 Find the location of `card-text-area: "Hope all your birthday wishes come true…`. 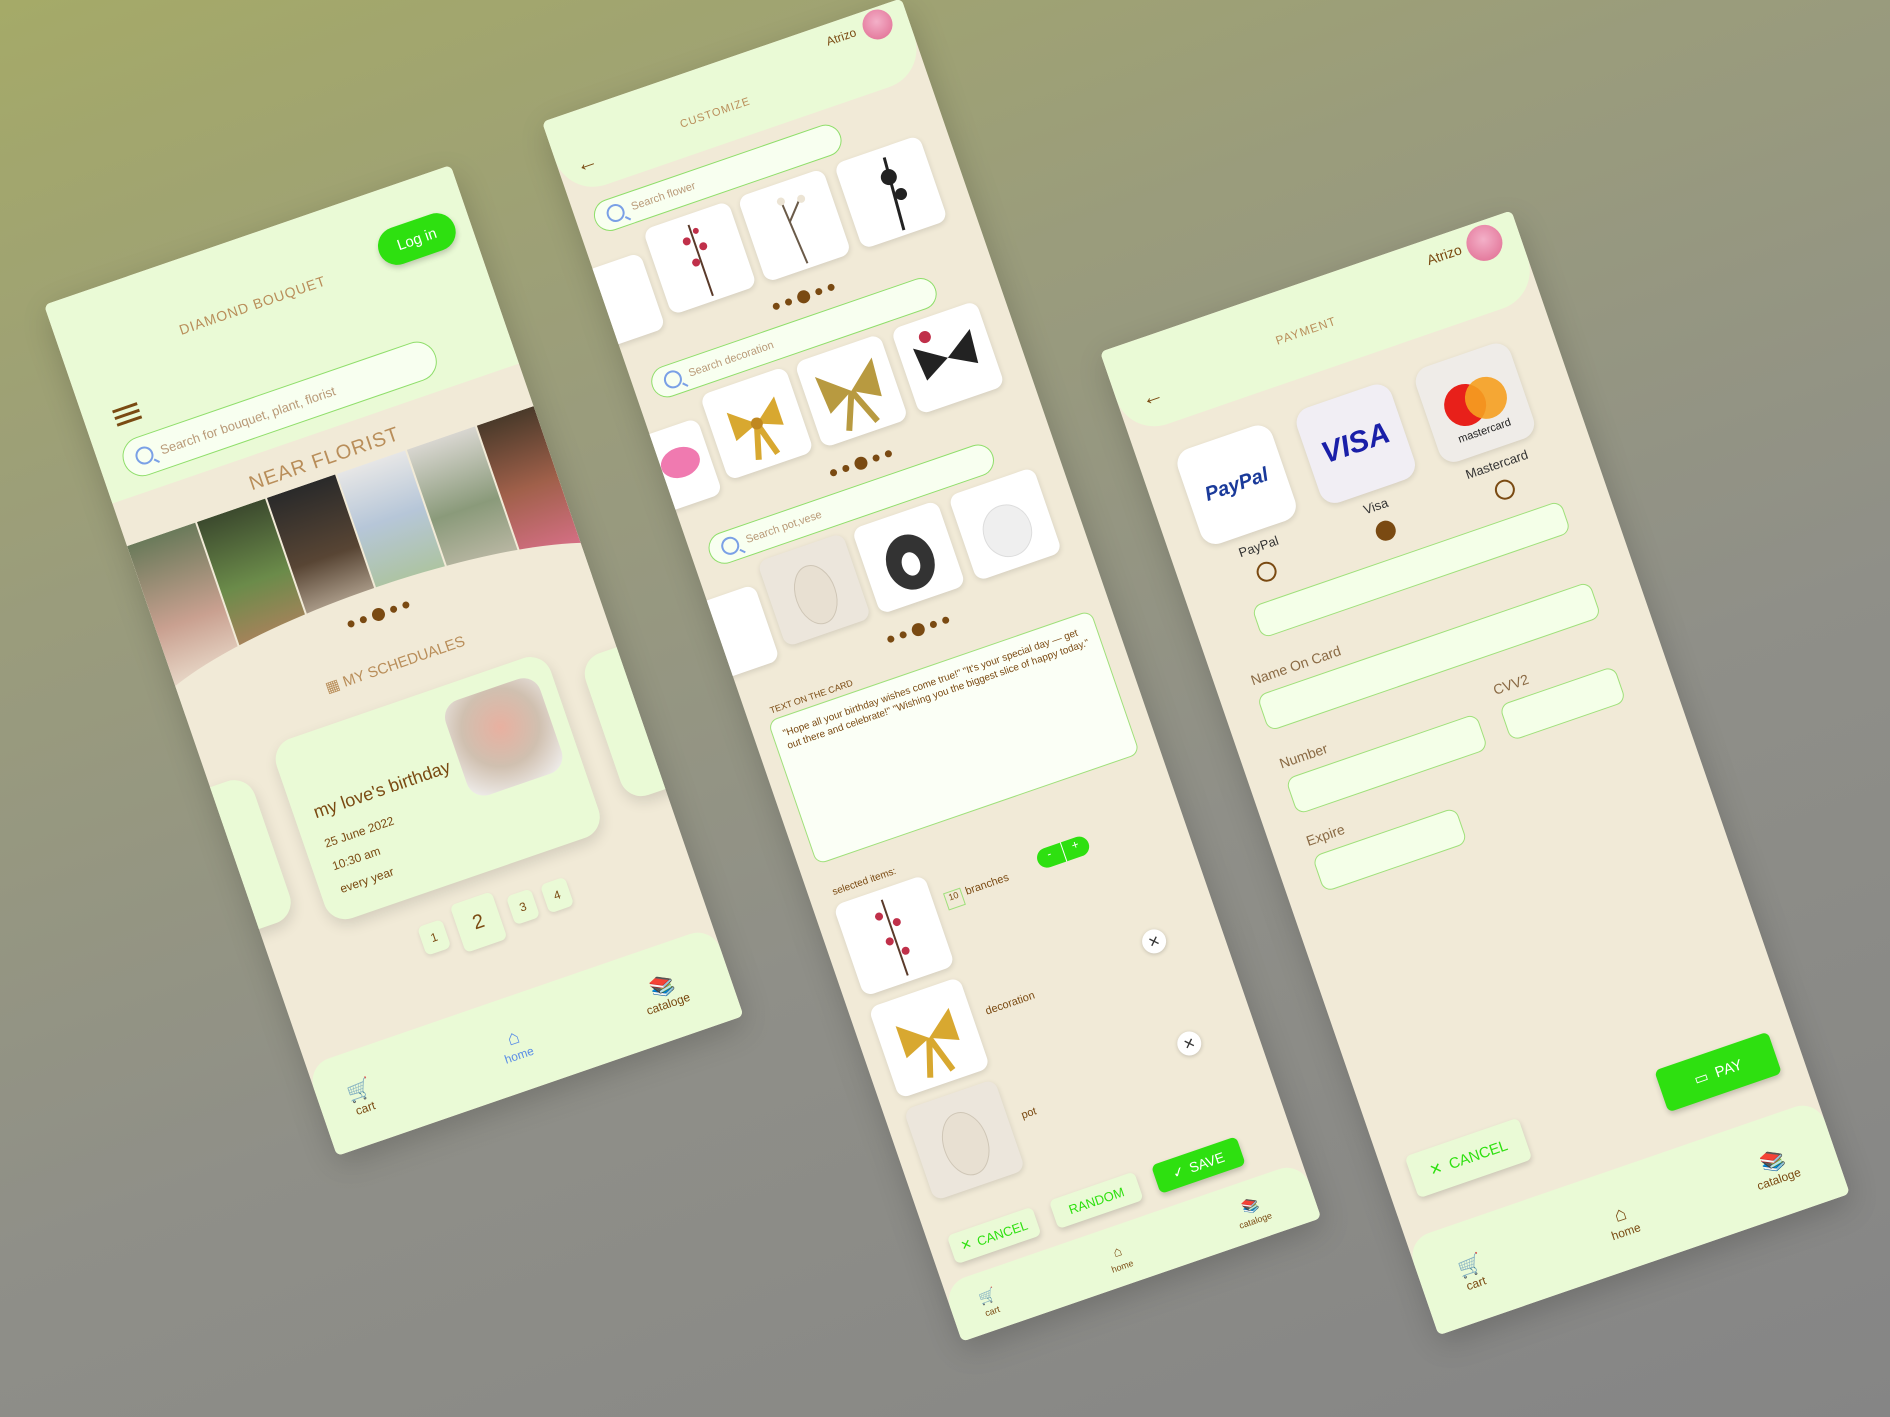

card-text-area: "Hope all your birthday wishes come true… is located at coordinates (954, 737).